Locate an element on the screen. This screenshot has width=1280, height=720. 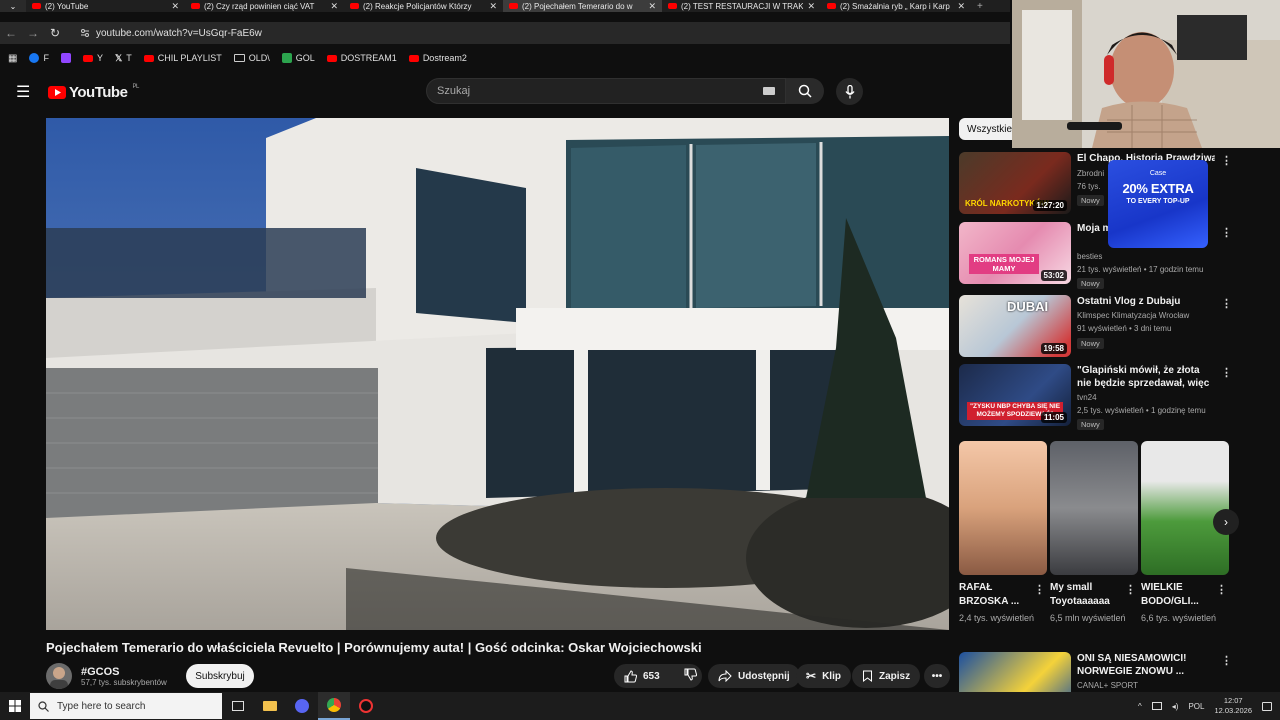
bookmark-facebook: F is located at coordinates (39, 58).